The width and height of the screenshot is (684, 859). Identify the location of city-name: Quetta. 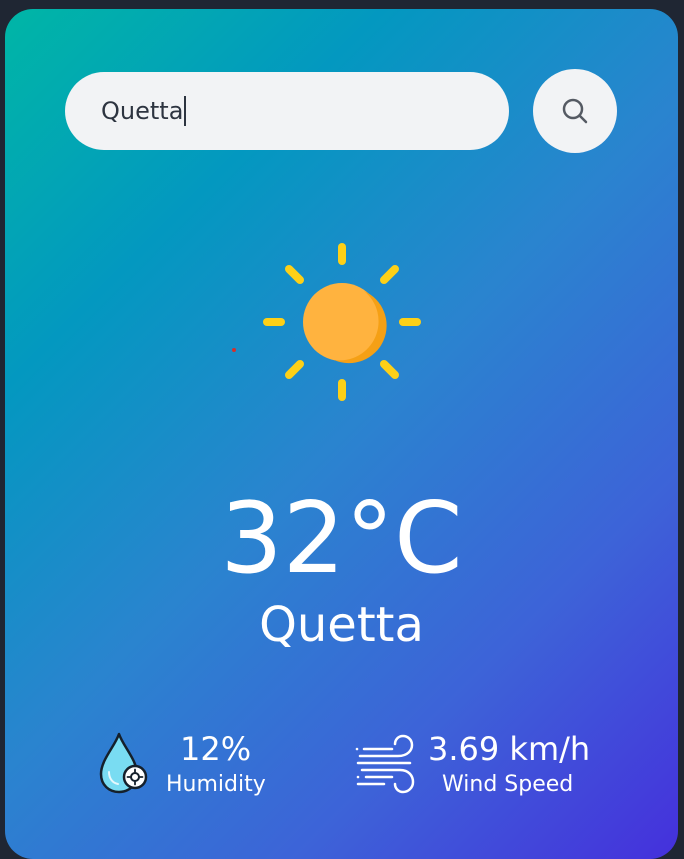
(341, 625).